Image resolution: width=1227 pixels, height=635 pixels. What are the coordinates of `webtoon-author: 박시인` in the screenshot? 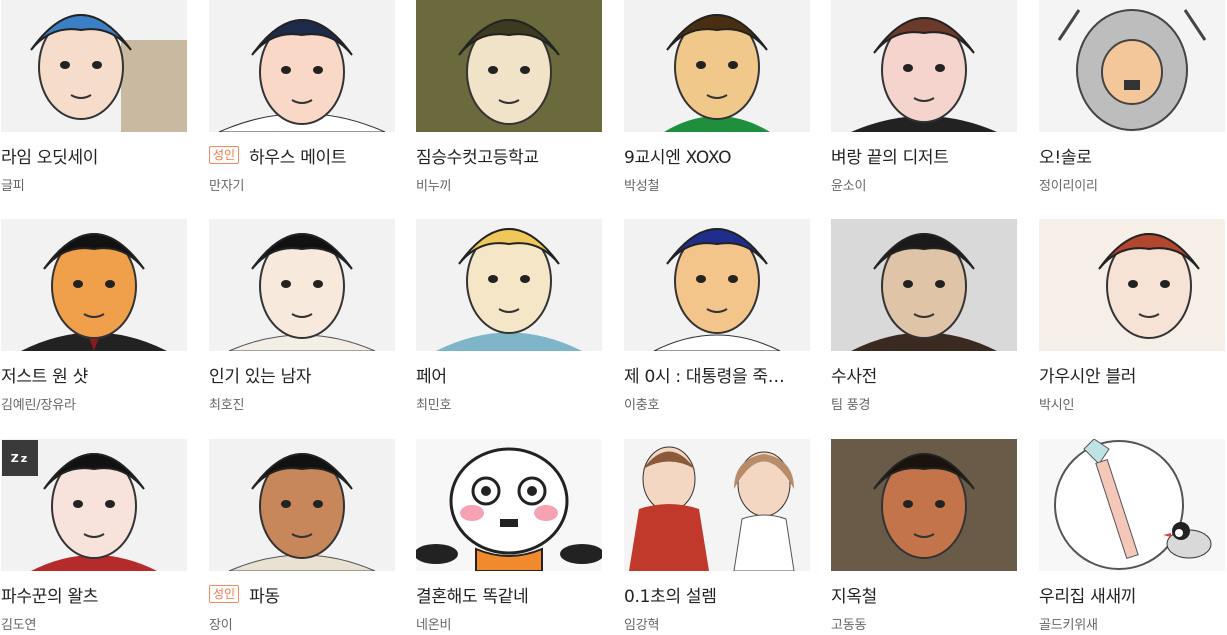 It's located at (1057, 405).